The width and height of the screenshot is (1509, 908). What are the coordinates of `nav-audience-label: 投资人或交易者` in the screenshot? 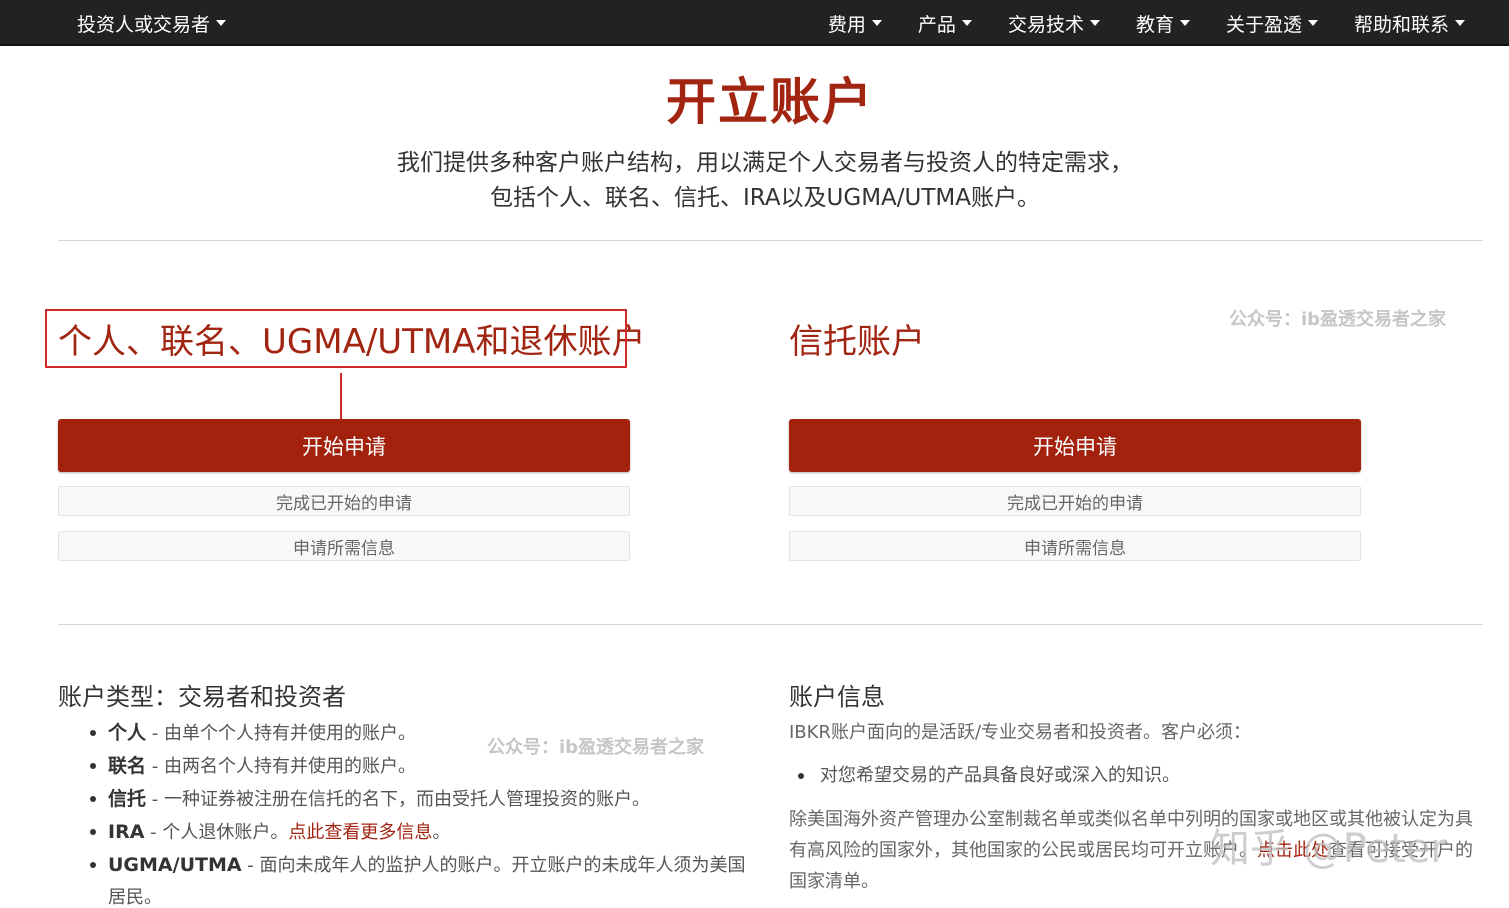 It's located at (144, 24).